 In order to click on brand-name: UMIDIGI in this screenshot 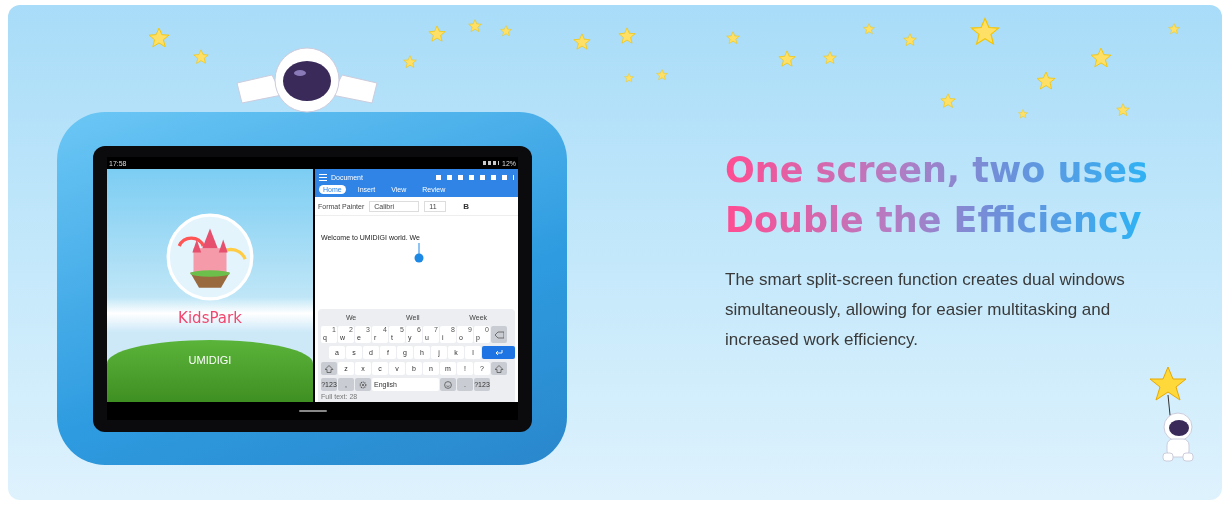, I will do `click(210, 361)`.